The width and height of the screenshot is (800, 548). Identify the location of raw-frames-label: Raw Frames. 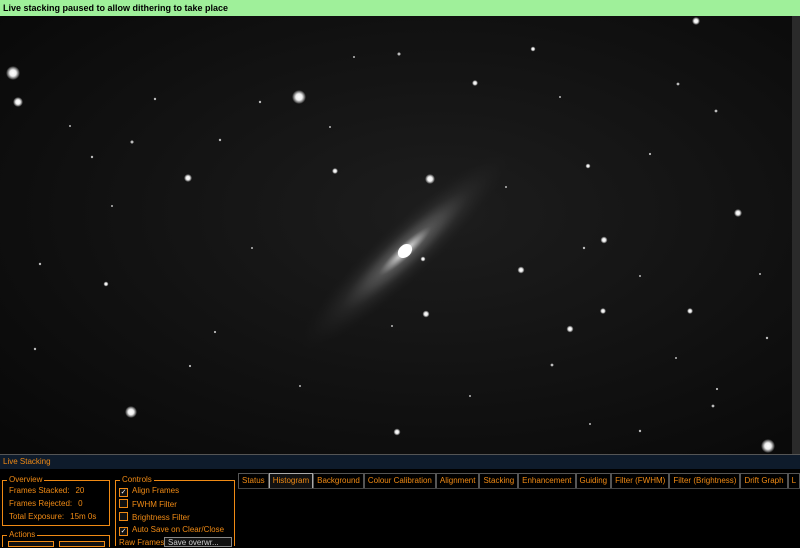
(142, 542).